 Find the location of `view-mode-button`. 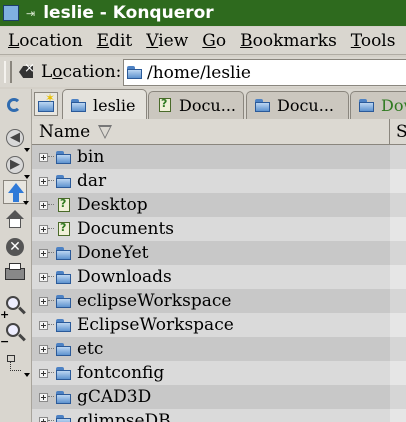

view-mode-button is located at coordinates (16, 364).